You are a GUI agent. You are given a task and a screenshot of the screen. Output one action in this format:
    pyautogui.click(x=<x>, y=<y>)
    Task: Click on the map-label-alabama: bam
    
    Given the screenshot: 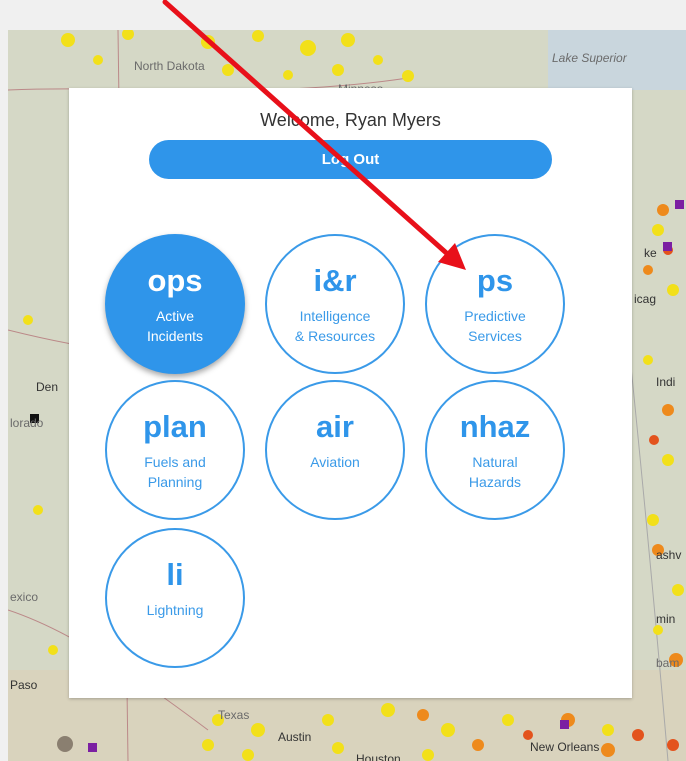 What is the action you would take?
    pyautogui.click(x=668, y=663)
    